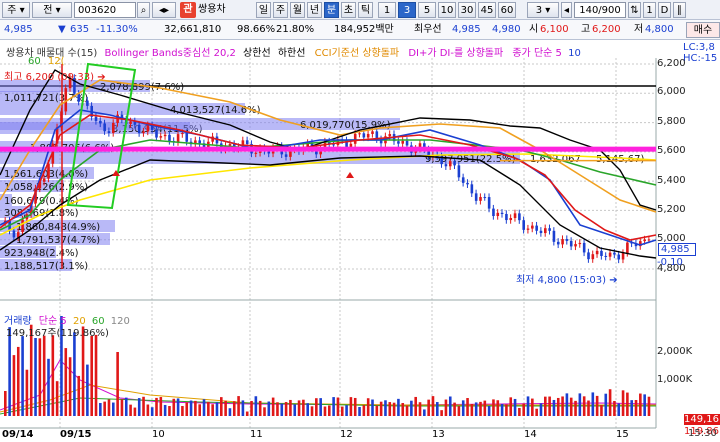 The image size is (720, 442). What do you see at coordinates (702, 419) in the screenshot?
I see `volume-current-tag: 149,16` at bounding box center [702, 419].